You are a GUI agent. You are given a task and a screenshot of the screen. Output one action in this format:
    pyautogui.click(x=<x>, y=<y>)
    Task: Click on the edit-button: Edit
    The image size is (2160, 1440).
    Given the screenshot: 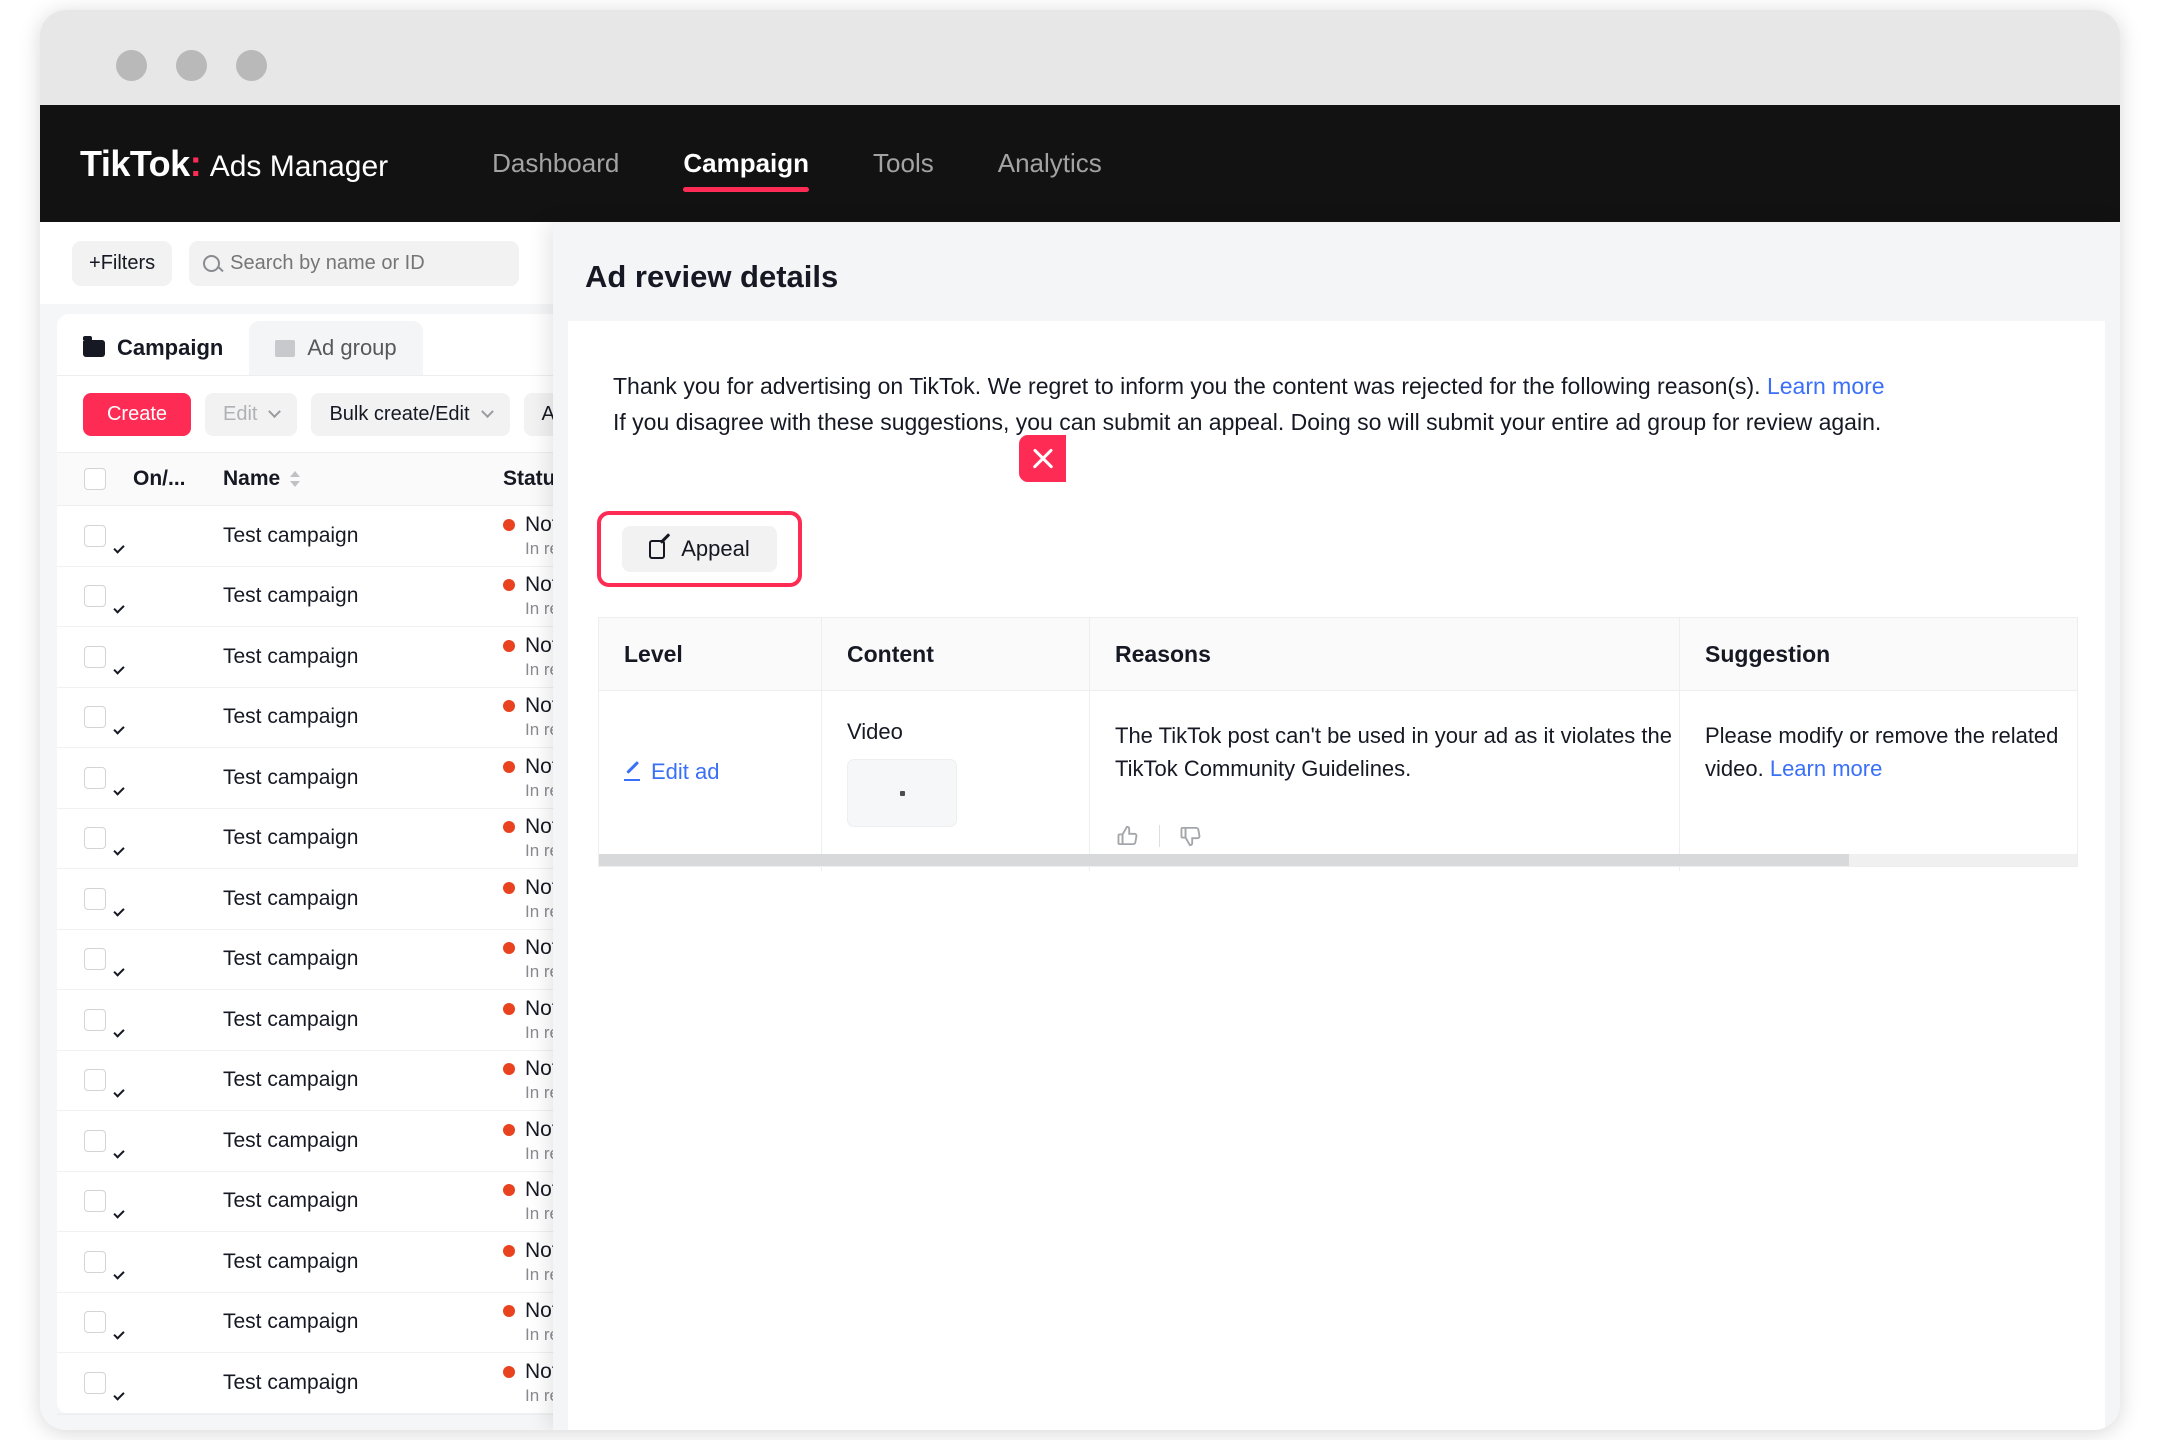 What is the action you would take?
    pyautogui.click(x=251, y=414)
    